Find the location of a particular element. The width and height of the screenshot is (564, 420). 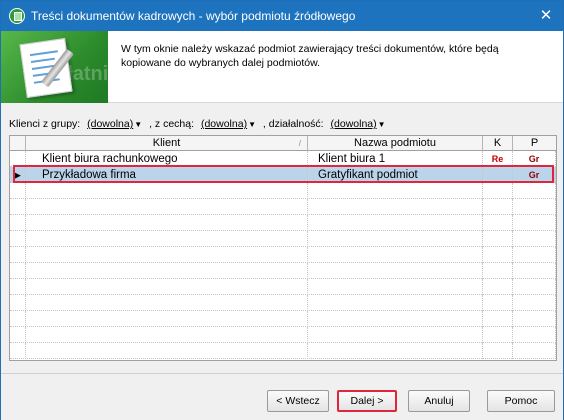

grid-header: Klient / Nazwa podmiotu K P is located at coordinates (283, 143).